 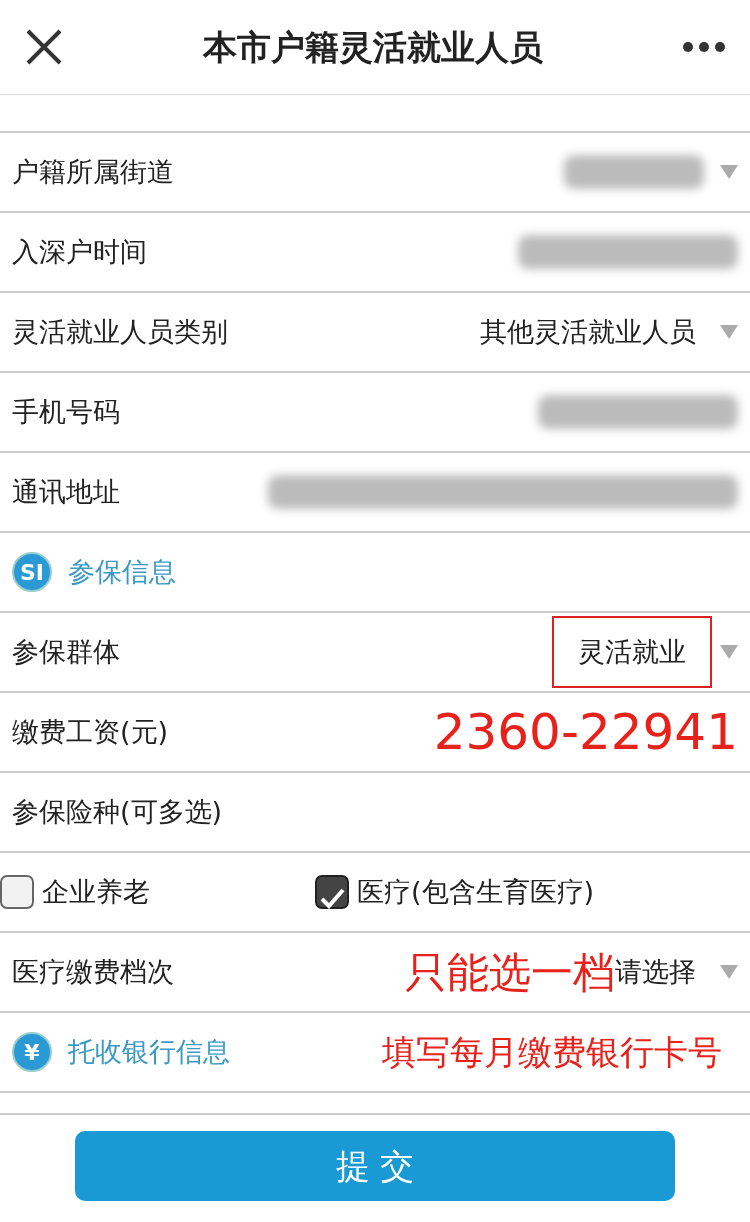 What do you see at coordinates (66, 651) in the screenshot?
I see `field-label: 参保群体` at bounding box center [66, 651].